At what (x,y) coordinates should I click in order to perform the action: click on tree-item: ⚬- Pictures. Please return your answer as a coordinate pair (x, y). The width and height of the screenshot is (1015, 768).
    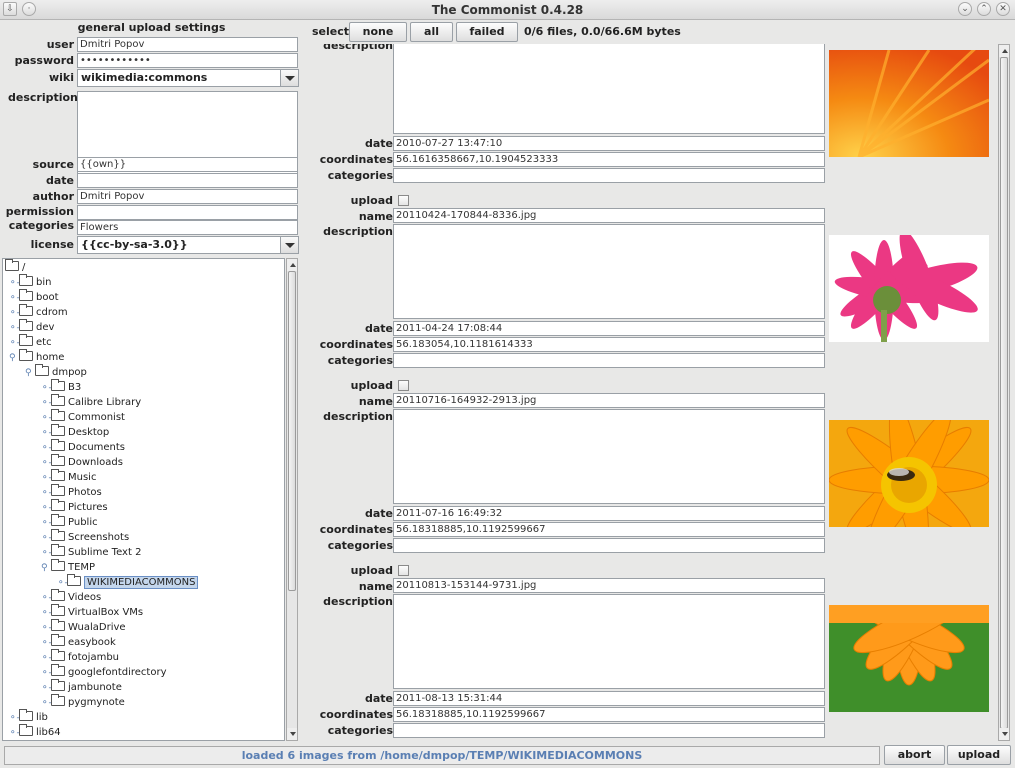
    Looking at the image, I should click on (74, 507).